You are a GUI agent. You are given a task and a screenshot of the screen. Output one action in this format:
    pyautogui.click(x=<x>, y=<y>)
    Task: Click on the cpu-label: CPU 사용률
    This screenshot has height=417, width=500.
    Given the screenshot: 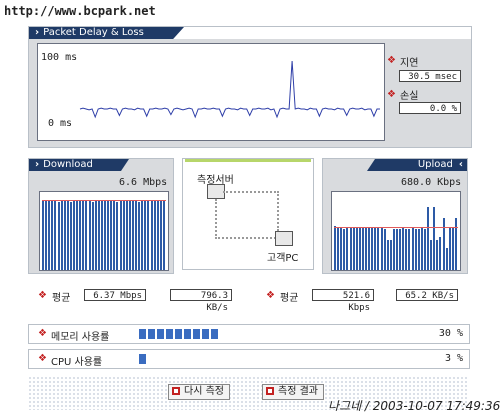 What is the action you would take?
    pyautogui.click(x=77, y=362)
    